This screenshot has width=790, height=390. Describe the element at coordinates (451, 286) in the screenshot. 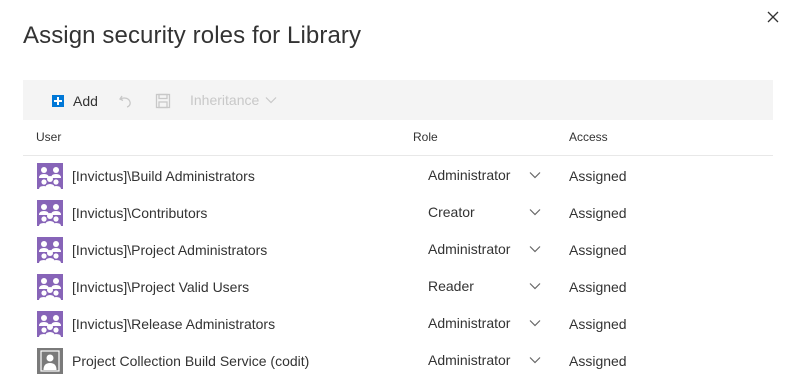

I see `role-label: Reader` at that location.